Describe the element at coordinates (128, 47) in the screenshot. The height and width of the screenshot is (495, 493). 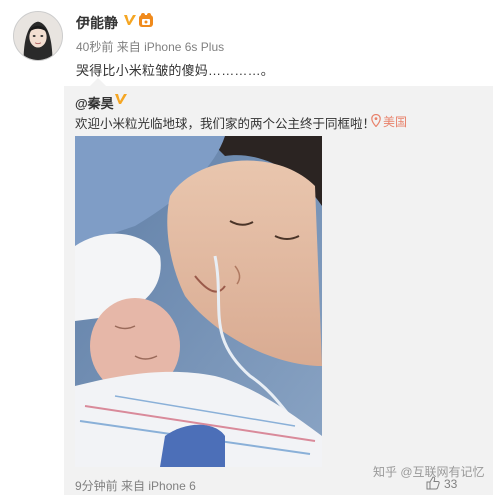
I see `post-from-label: 来自` at that location.